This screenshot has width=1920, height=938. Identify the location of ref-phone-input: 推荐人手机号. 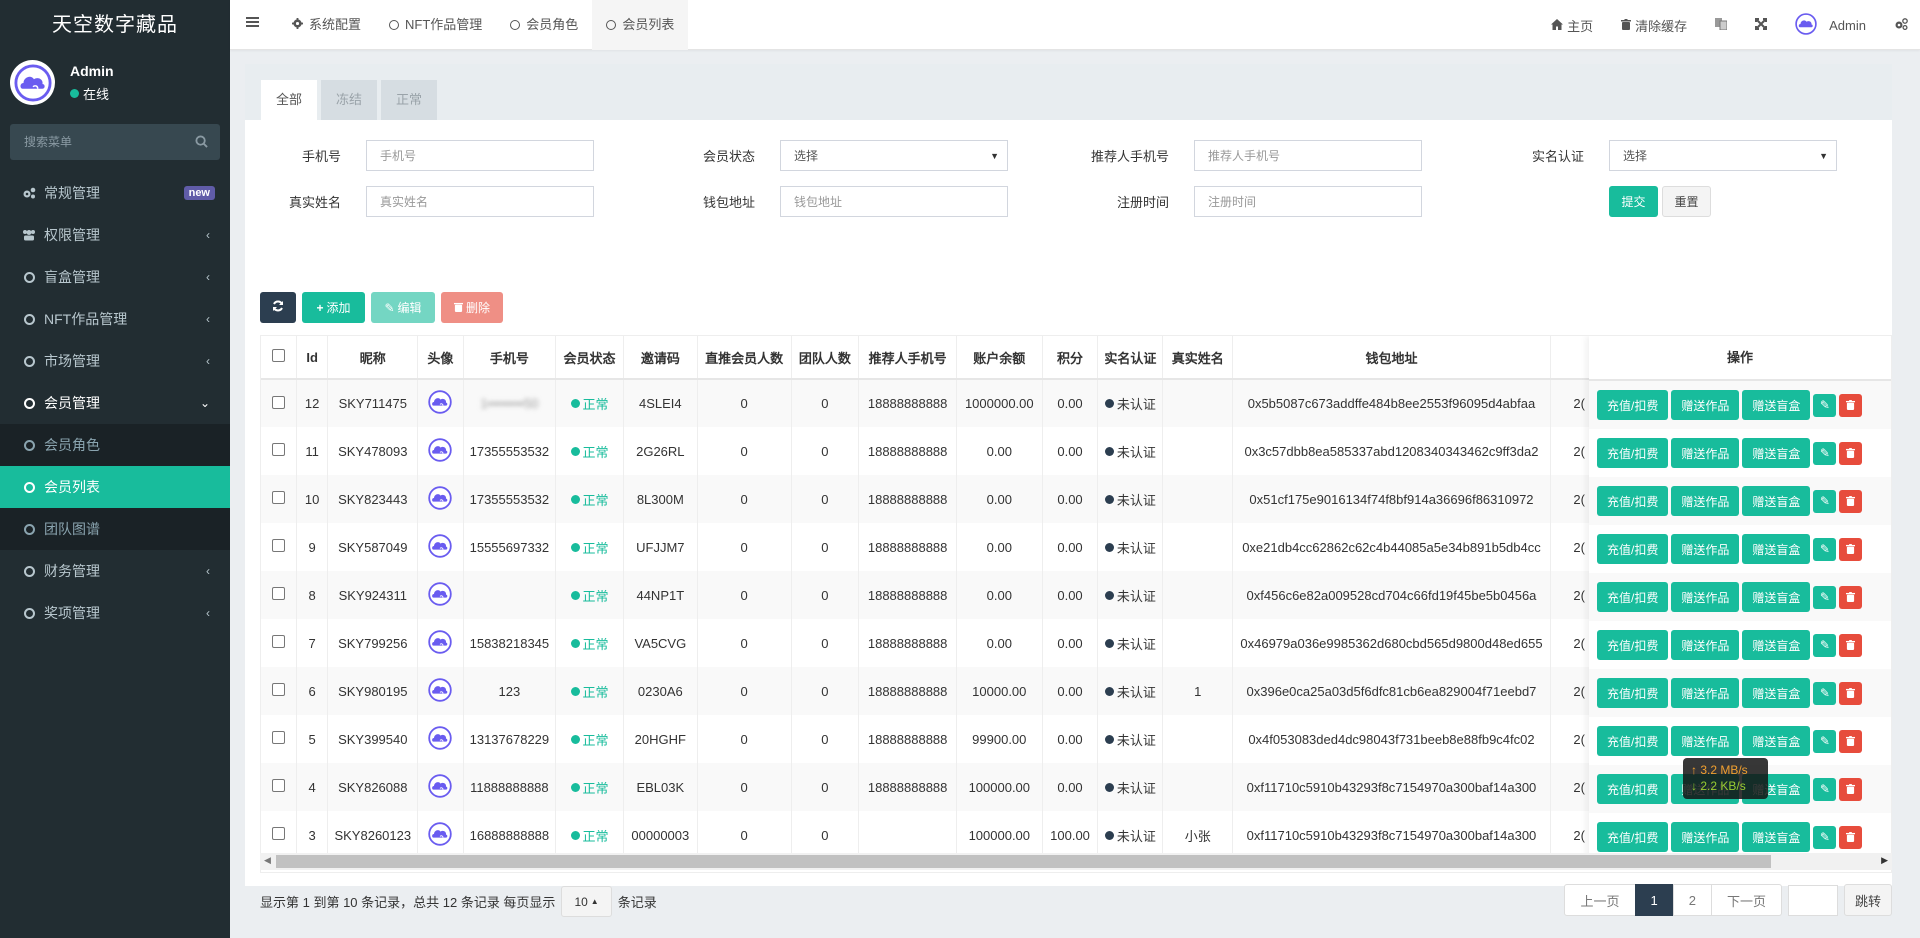
(1308, 155).